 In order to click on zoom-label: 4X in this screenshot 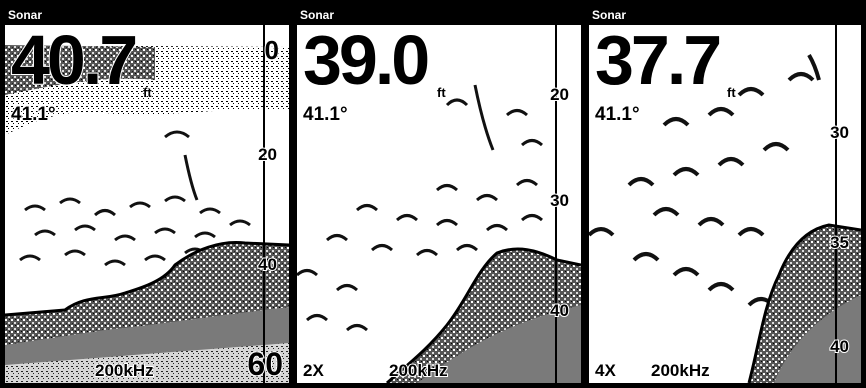, I will do `click(605, 370)`.